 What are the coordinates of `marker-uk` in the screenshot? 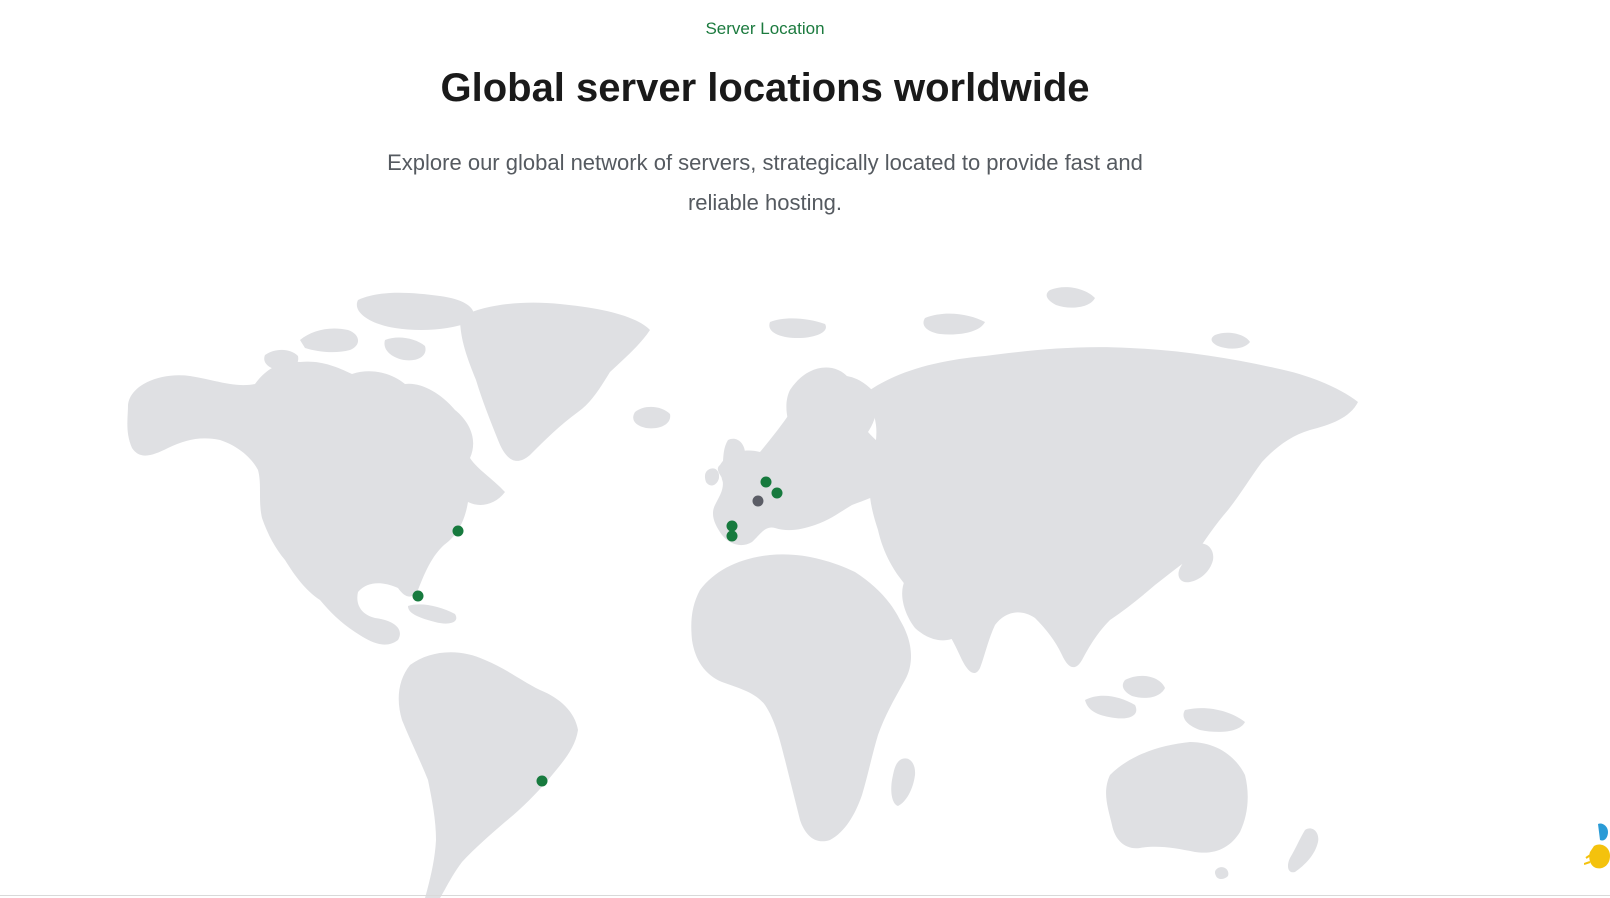 It's located at (766, 482).